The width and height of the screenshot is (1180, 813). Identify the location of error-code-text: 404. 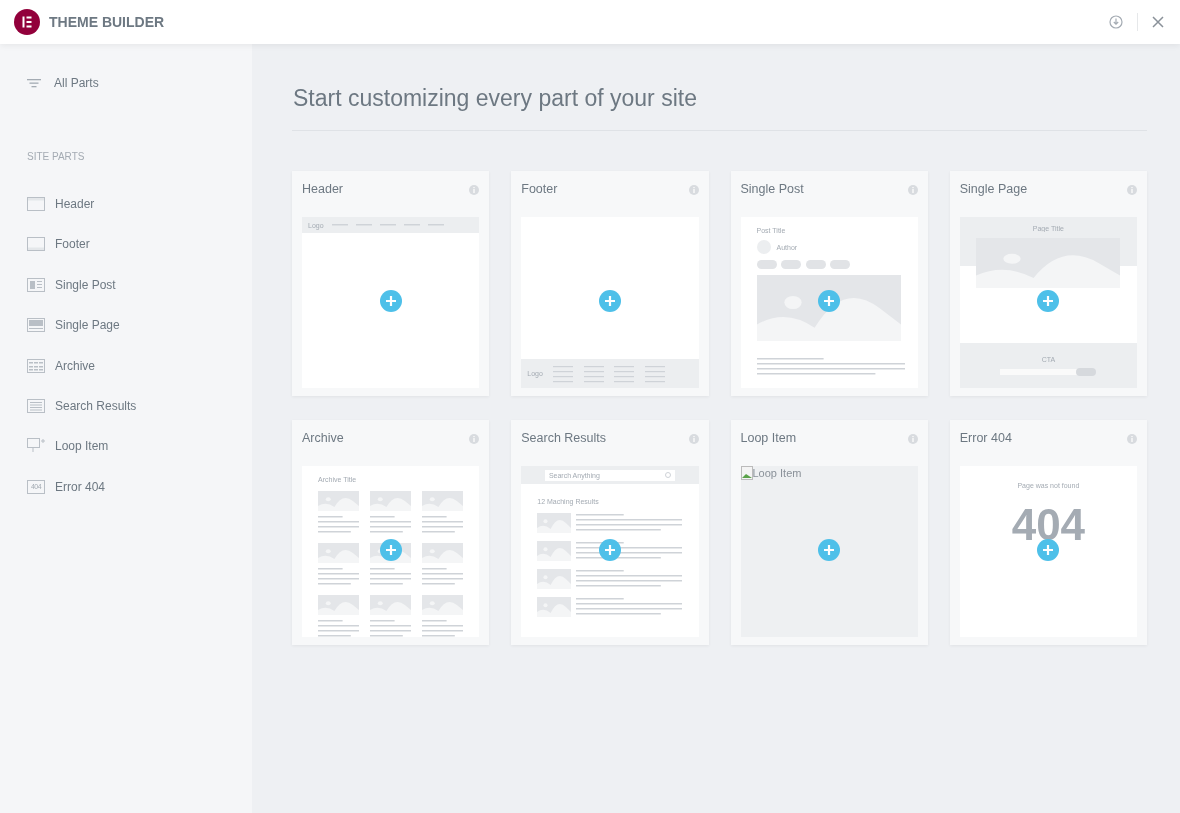
(1048, 525).